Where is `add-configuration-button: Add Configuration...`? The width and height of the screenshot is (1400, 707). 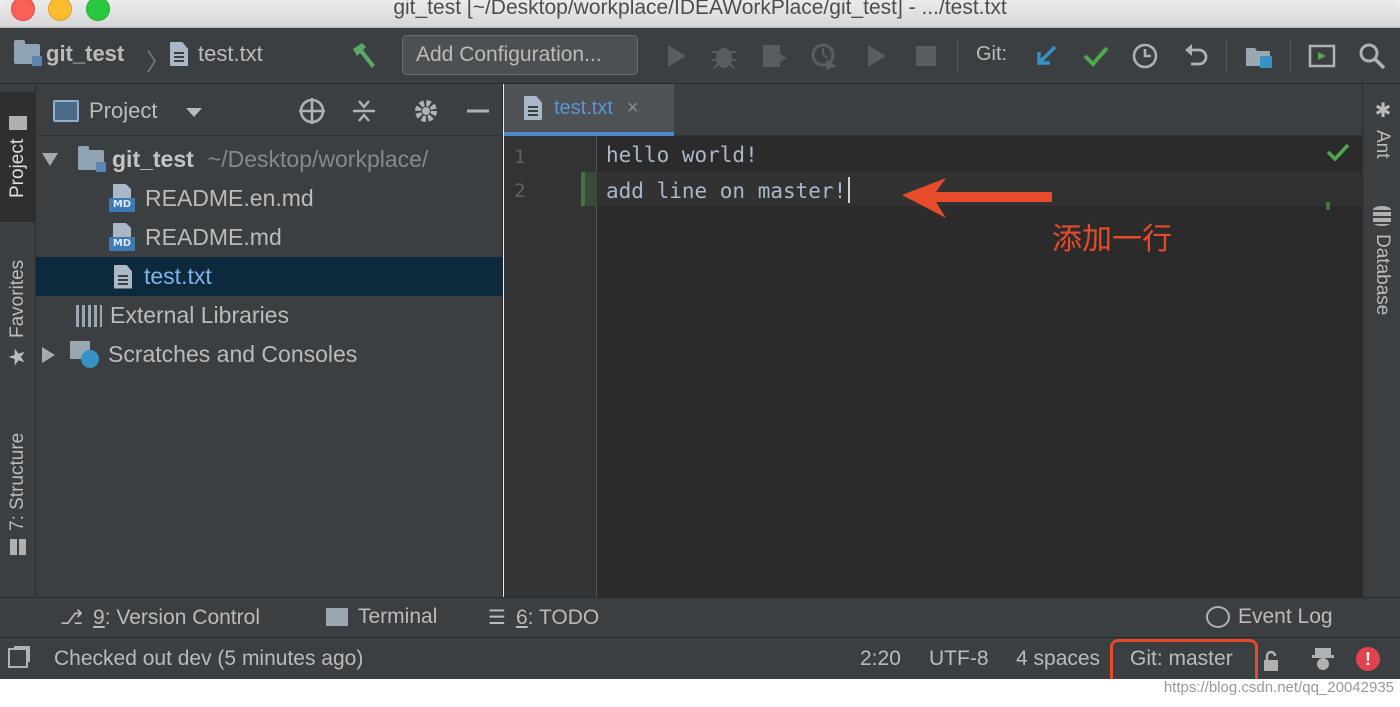
add-configuration-button: Add Configuration... is located at coordinates (520, 55).